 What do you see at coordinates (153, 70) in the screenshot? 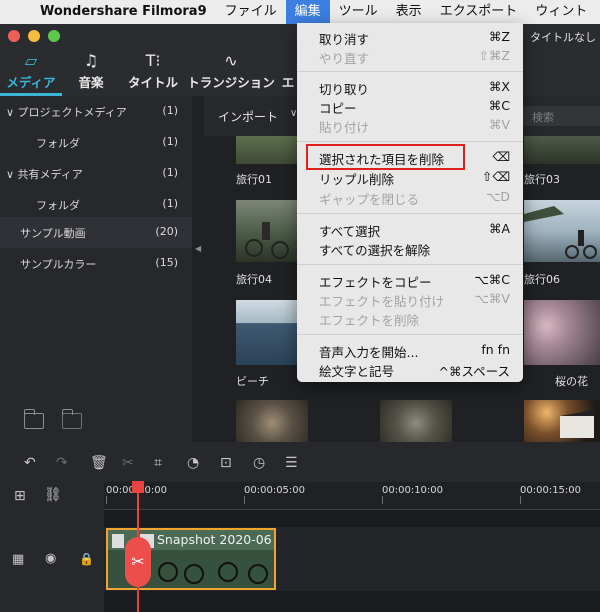
I see `tab-titles: T⁝ タイトル` at bounding box center [153, 70].